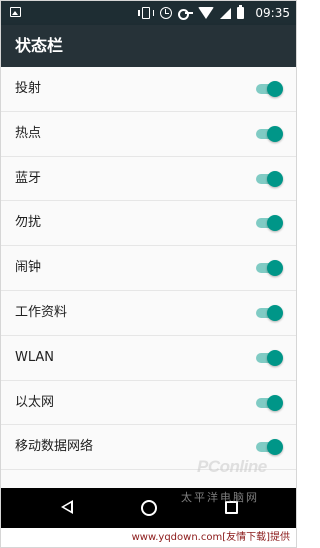 The image size is (320, 548). Describe the element at coordinates (41, 312) in the screenshot. I see `setting-label: 工作资料` at that location.